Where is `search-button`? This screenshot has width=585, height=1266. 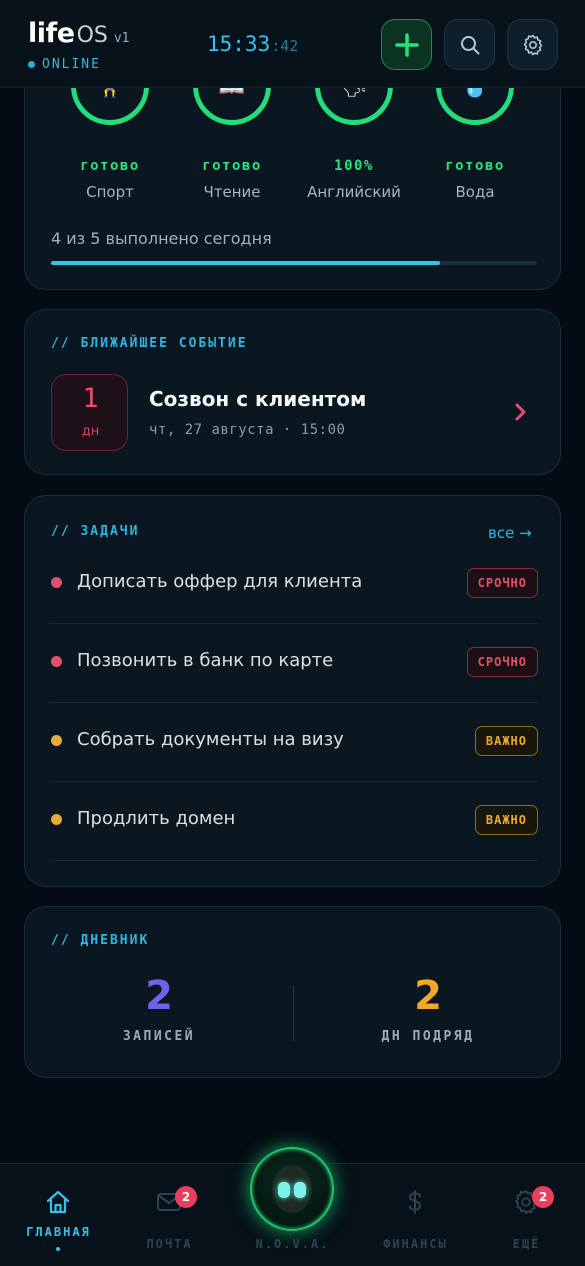 search-button is located at coordinates (469, 44).